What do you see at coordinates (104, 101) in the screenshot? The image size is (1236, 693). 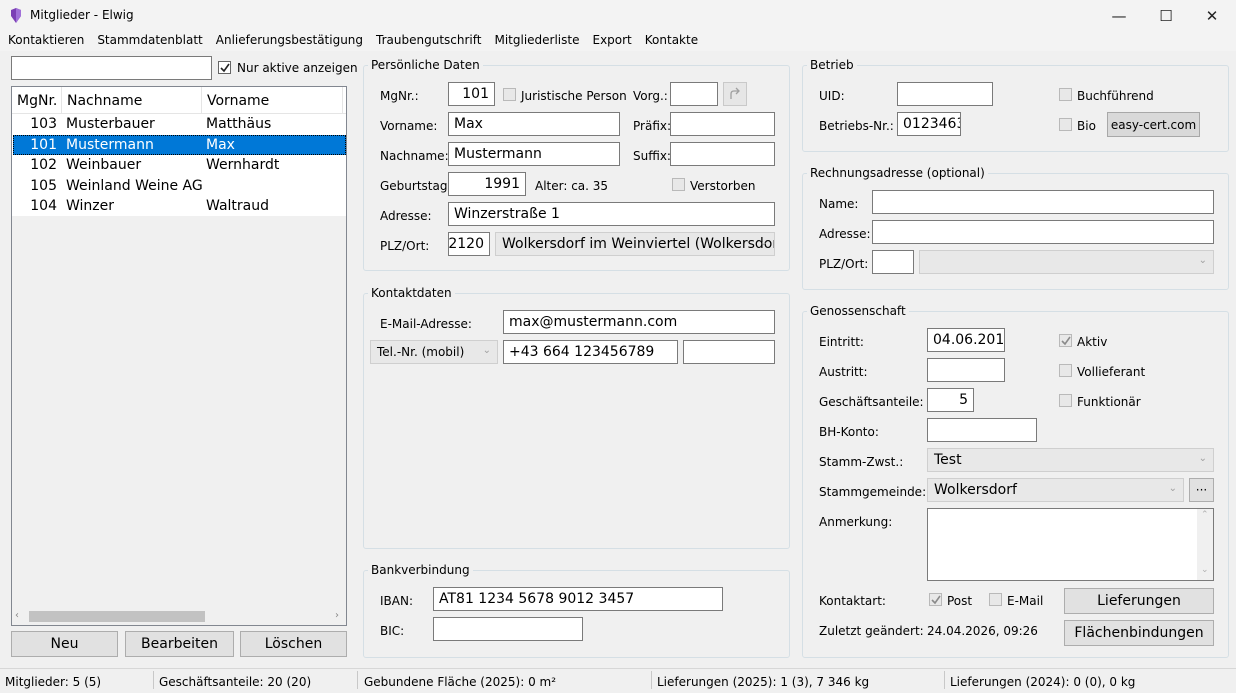 I see `header-nachname: Nachname` at bounding box center [104, 101].